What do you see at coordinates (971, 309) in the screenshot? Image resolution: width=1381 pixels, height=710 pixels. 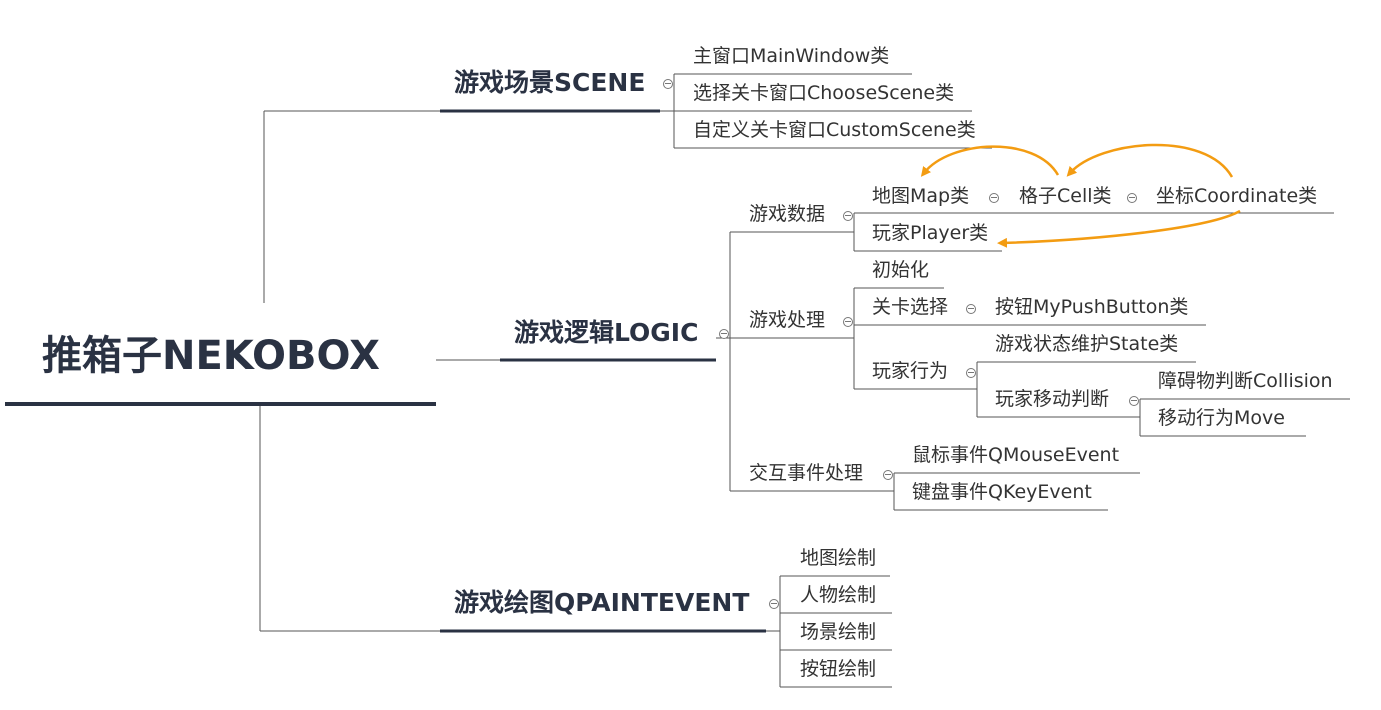 I see `collapse-toggle-level-select` at bounding box center [971, 309].